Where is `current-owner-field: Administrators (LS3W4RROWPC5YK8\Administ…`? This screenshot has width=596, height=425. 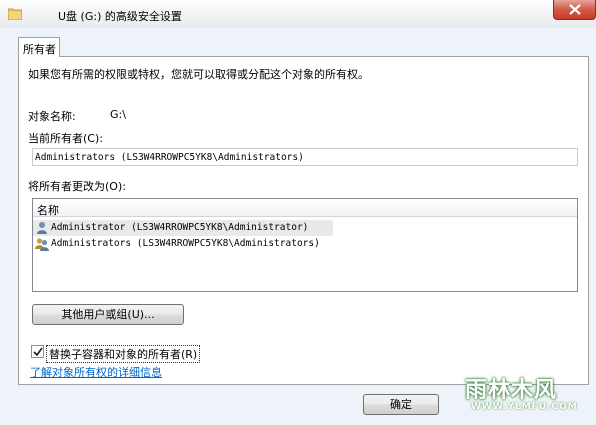
current-owner-field: Administrators (LS3W4RROWPC5YK8\Administ… is located at coordinates (305, 157).